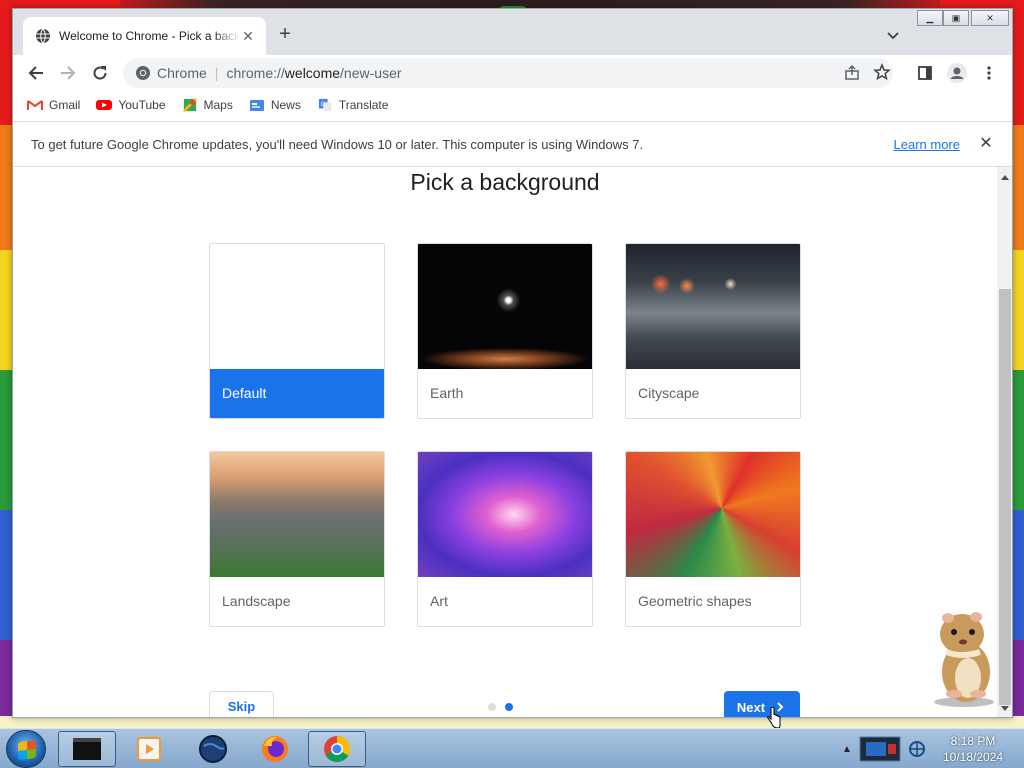 The image size is (1024, 768). Describe the element at coordinates (256, 601) in the screenshot. I see `background-label: Landscape` at that location.